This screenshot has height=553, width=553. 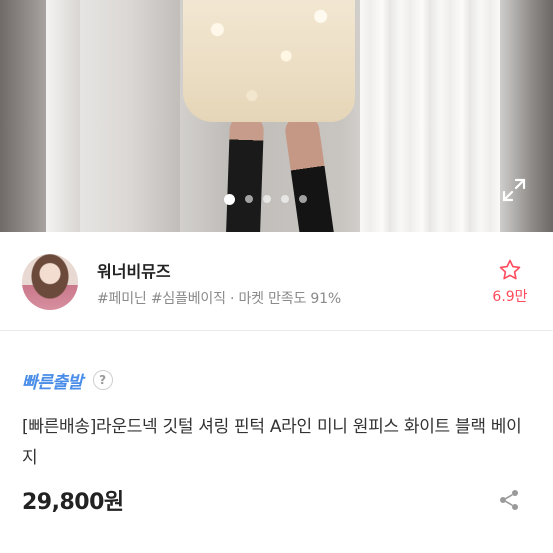 I want to click on product-price: 29,800원, so click(x=73, y=502).